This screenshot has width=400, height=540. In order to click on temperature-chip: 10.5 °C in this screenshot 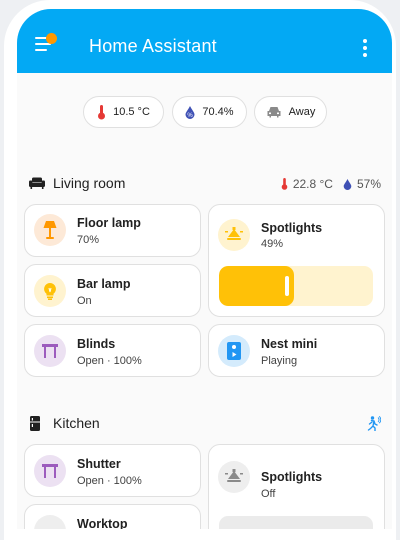, I will do `click(123, 112)`.